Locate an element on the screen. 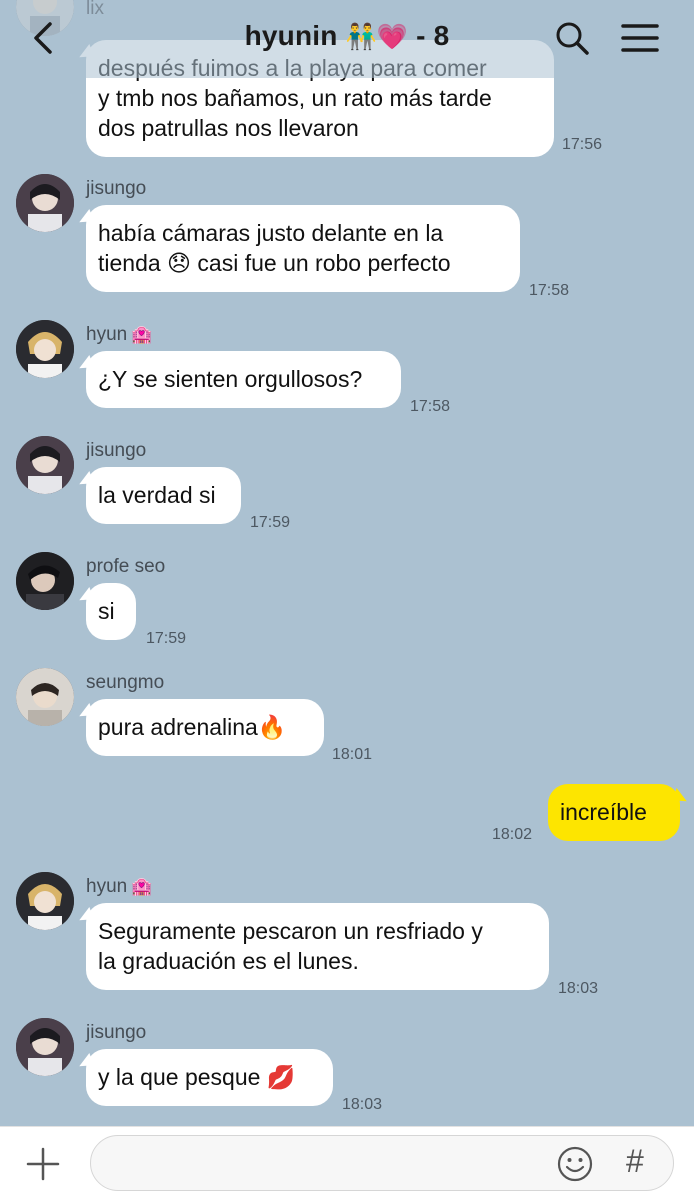 This screenshot has height=1200, width=694. message-line: Seguramente pescaron un resfriado y is located at coordinates (290, 931).